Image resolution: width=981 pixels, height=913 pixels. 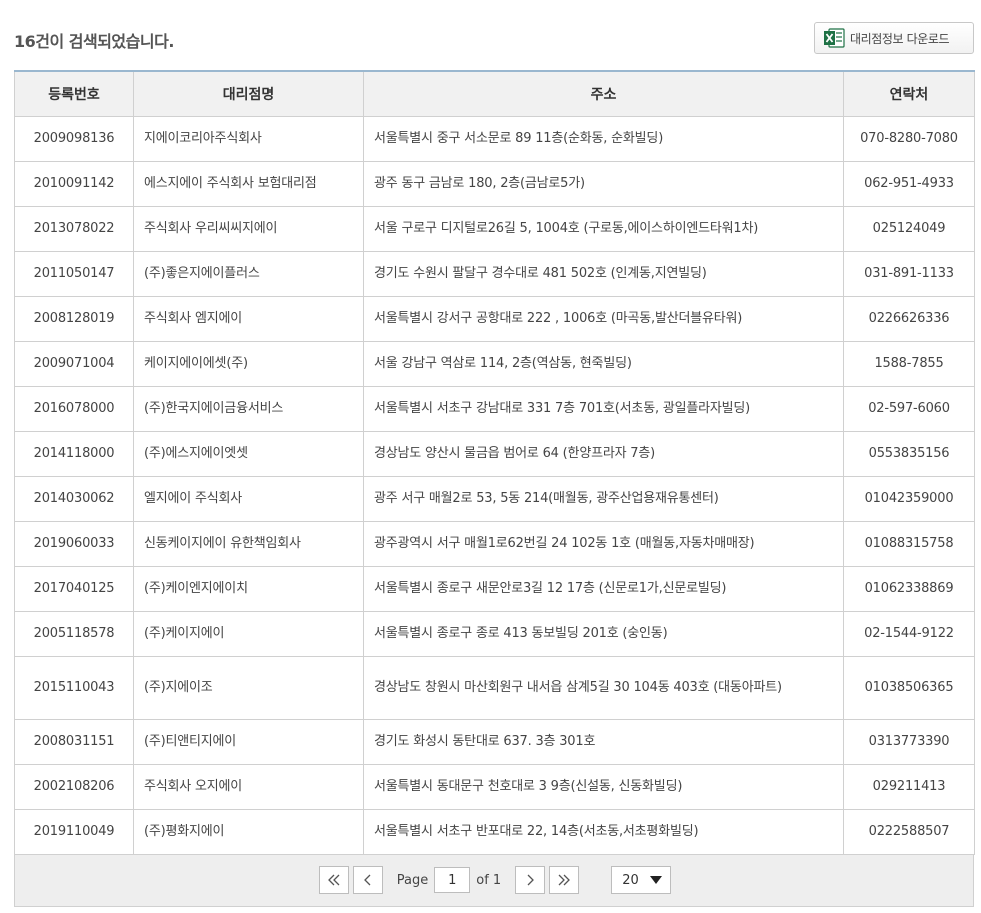 What do you see at coordinates (248, 273) in the screenshot?
I see `cell-agency-name: (주)좋은지에이플러스` at bounding box center [248, 273].